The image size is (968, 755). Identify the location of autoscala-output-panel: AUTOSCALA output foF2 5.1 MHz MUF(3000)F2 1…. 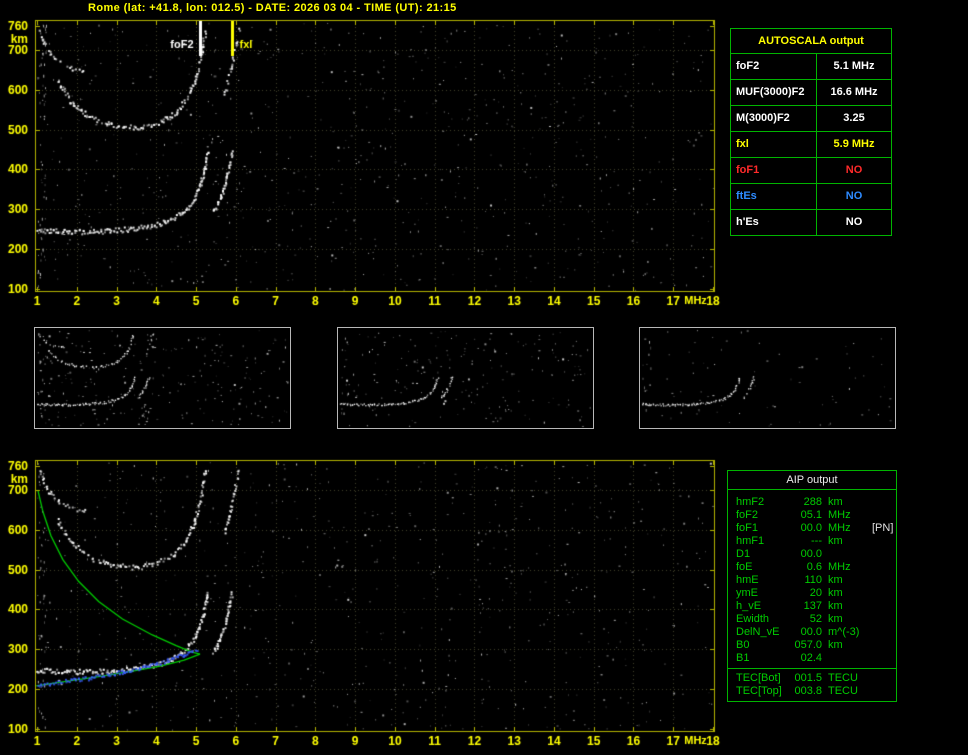
(811, 132).